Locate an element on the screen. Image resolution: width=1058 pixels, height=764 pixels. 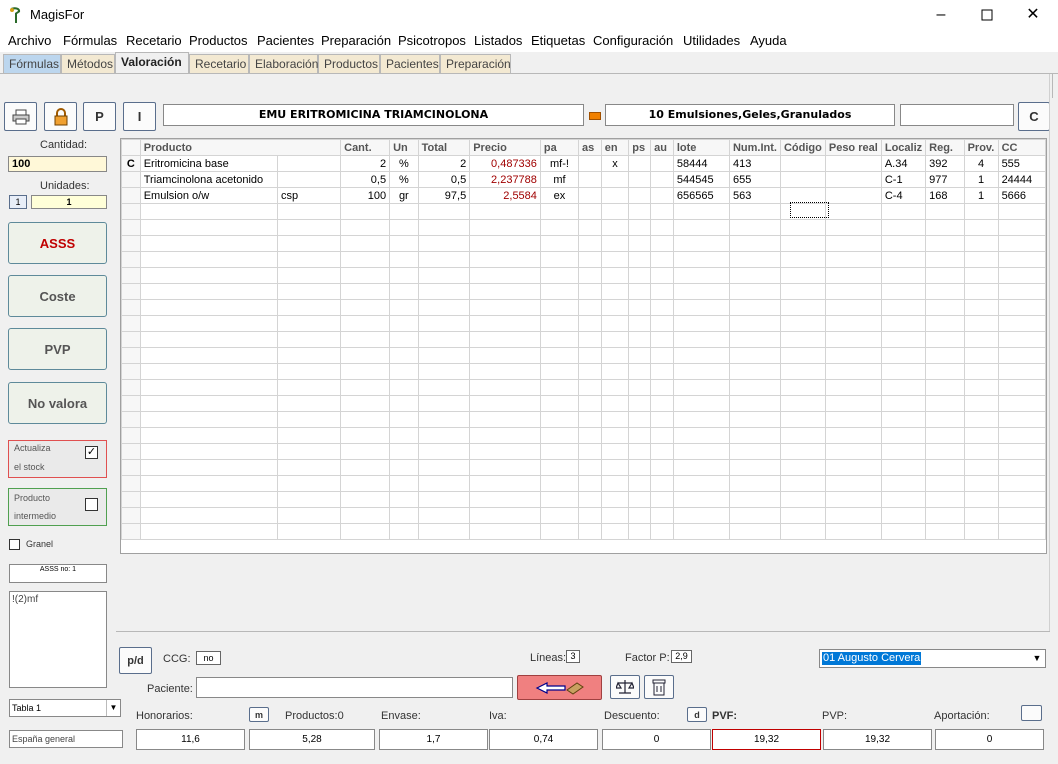
c-button: C is located at coordinates (1034, 116).